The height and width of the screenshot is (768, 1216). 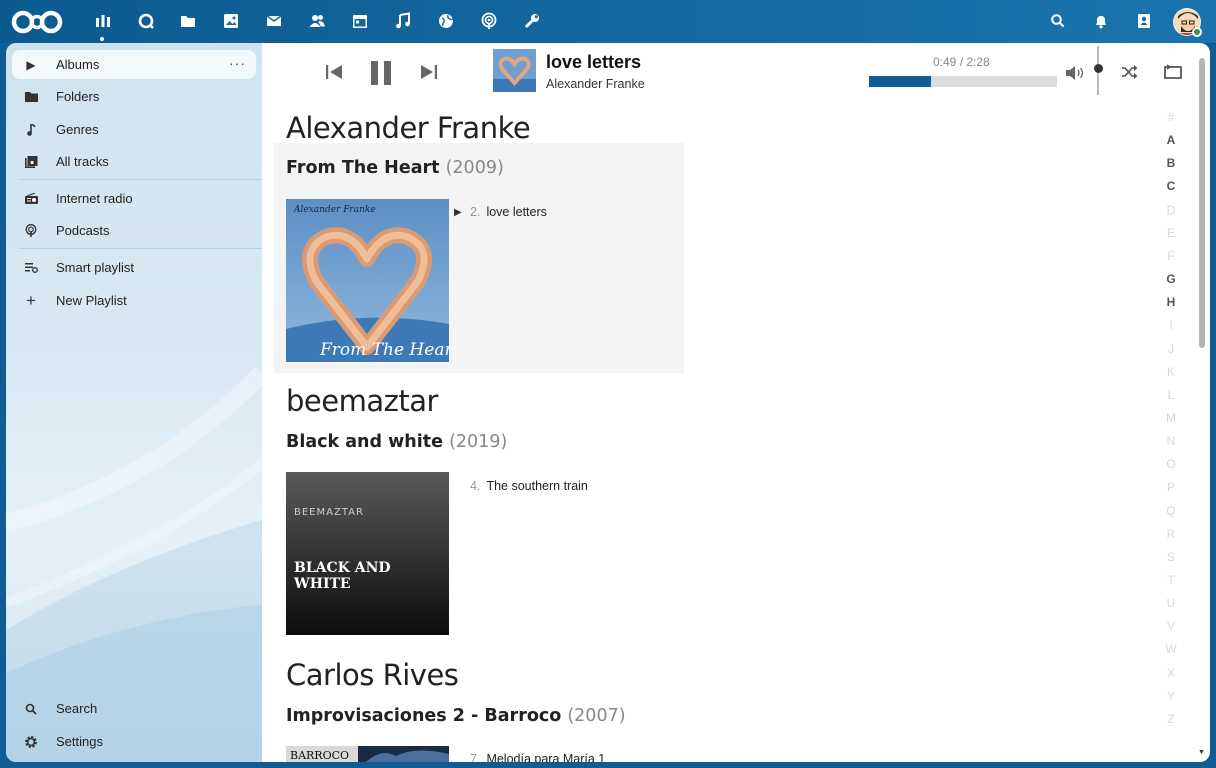 What do you see at coordinates (188, 21) in the screenshot?
I see `files-icon` at bounding box center [188, 21].